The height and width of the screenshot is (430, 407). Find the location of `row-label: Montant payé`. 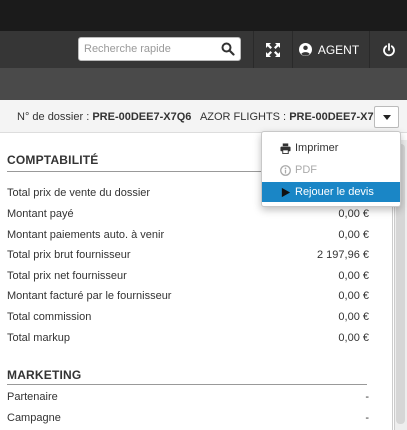

row-label: Montant payé is located at coordinates (40, 214).